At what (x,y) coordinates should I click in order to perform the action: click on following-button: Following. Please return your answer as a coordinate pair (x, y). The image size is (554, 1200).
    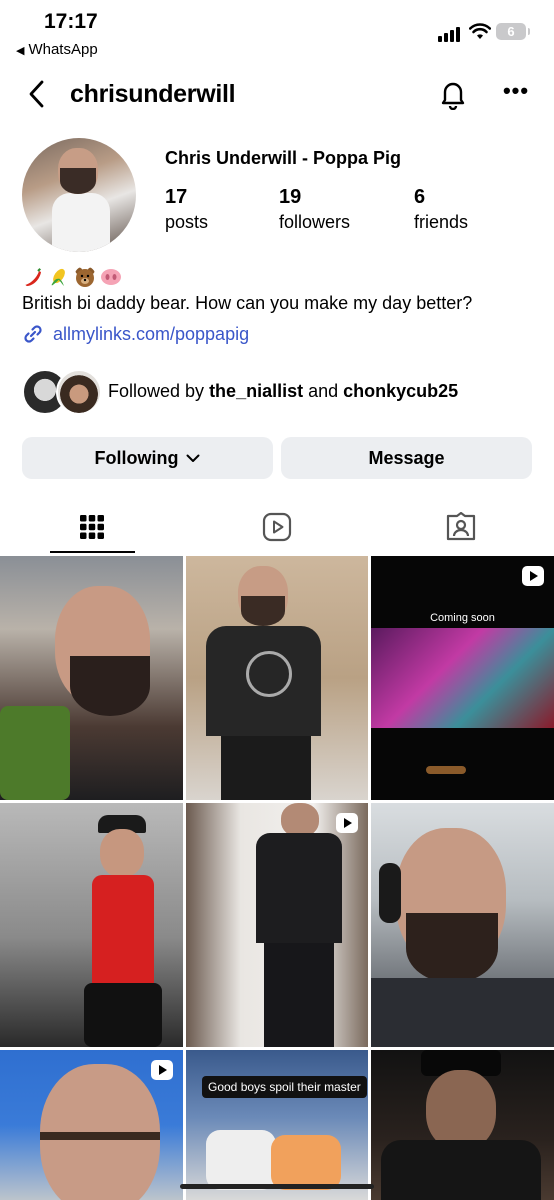
    Looking at the image, I should click on (147, 458).